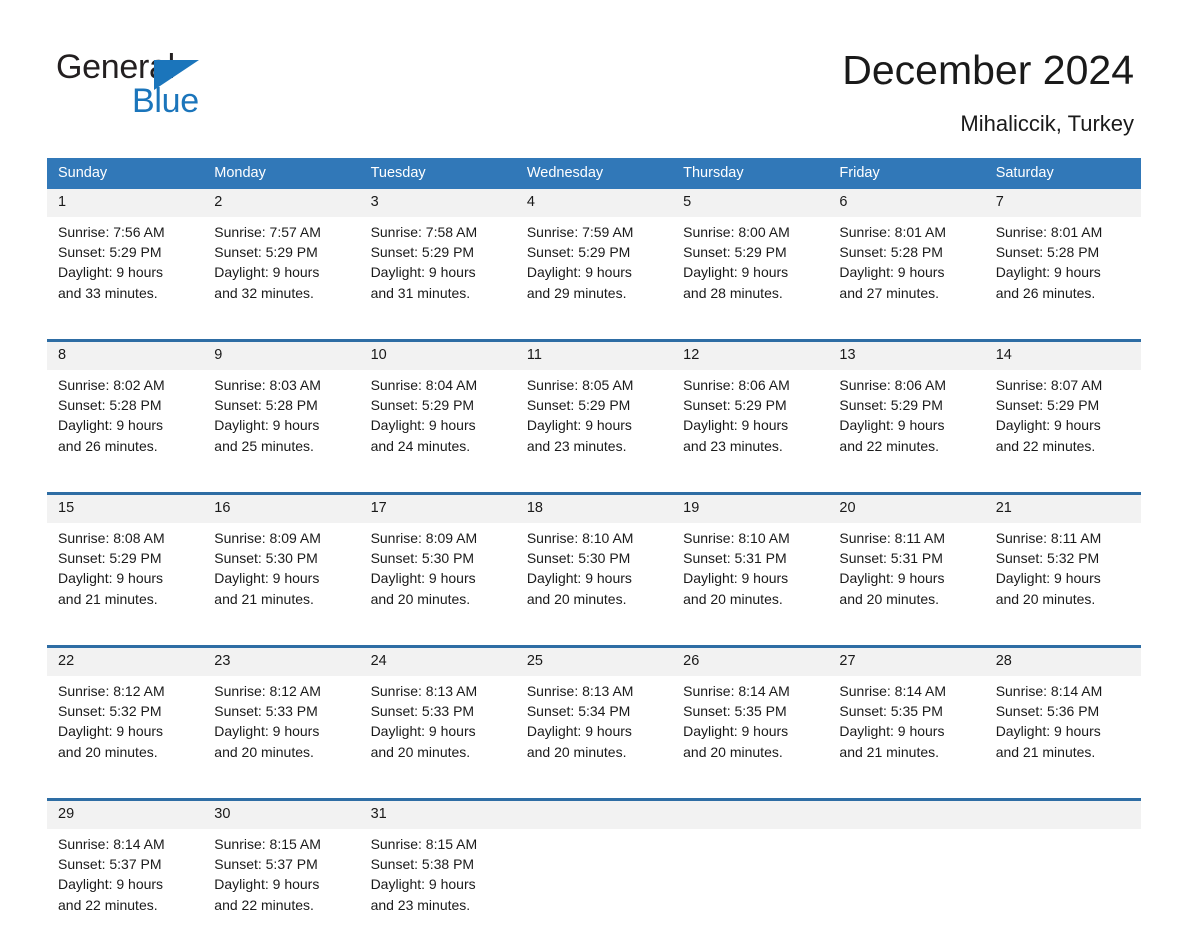 This screenshot has height=940, width=1188. I want to click on day-number: 17, so click(437, 507).